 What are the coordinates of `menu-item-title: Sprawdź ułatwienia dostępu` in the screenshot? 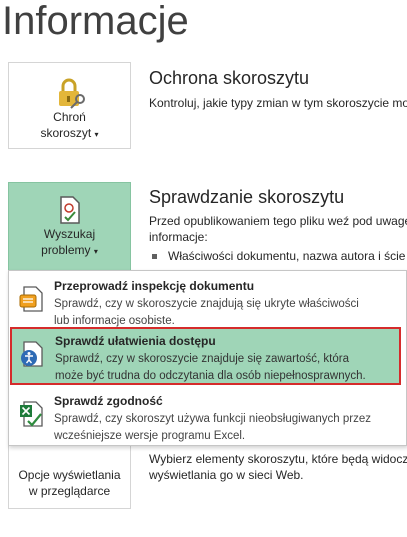 It's located at (135, 341).